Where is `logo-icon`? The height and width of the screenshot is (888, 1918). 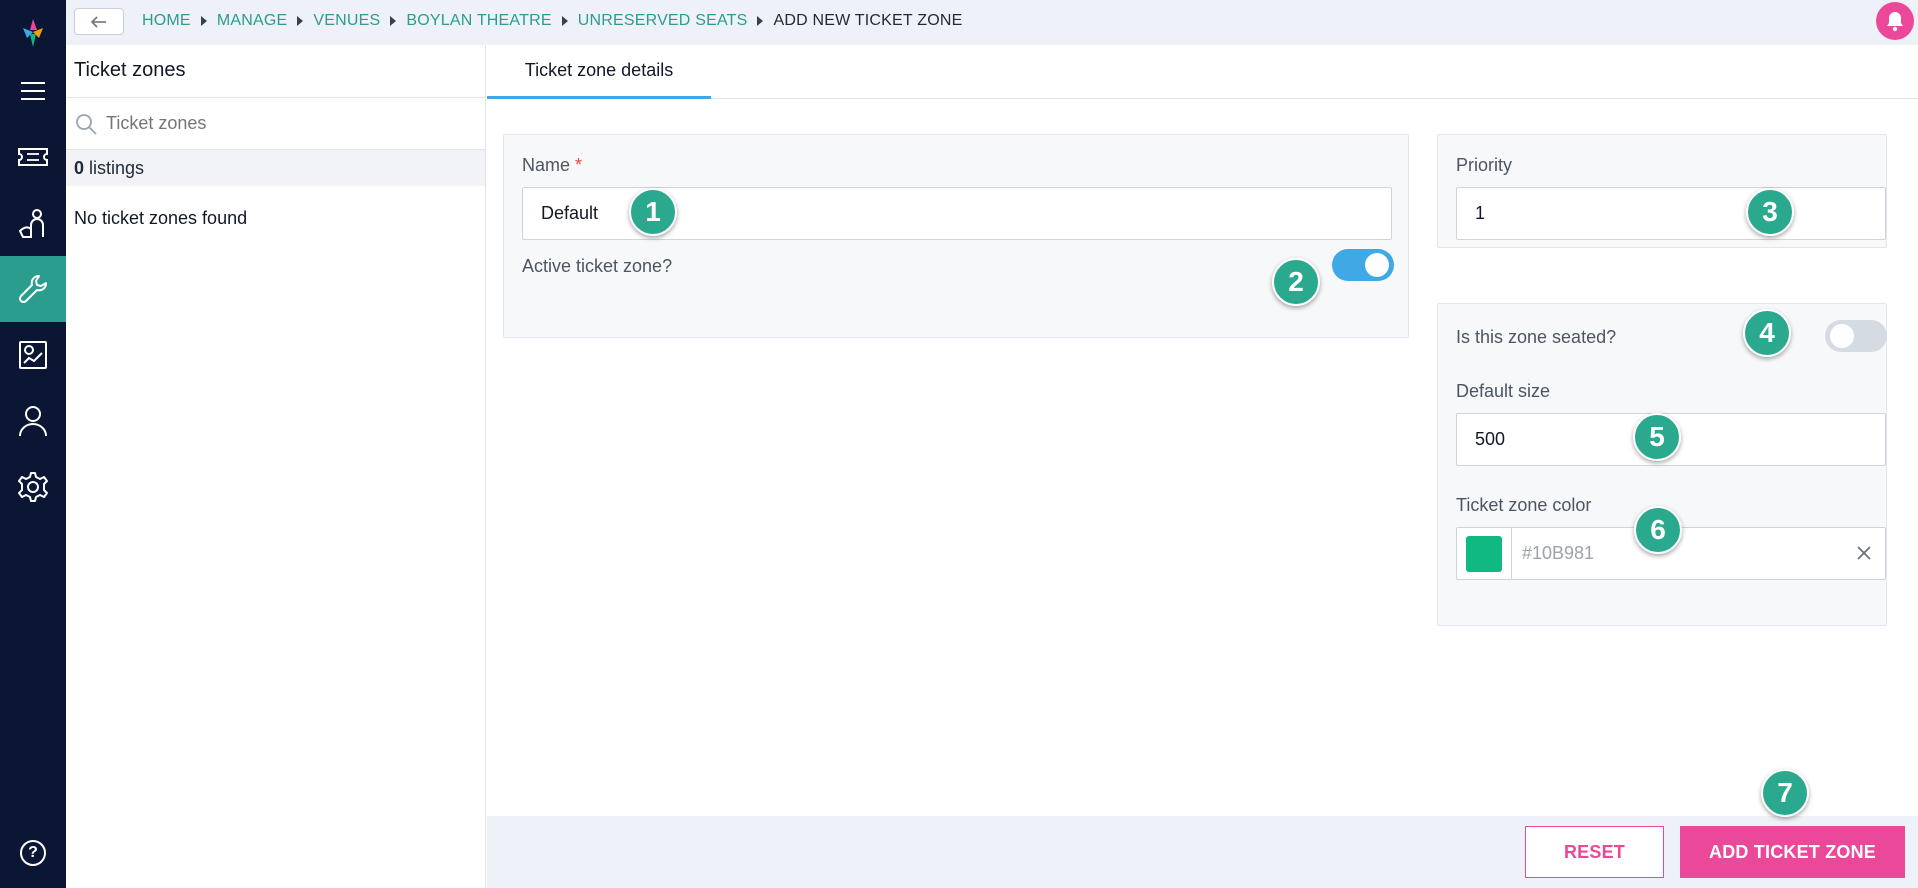 logo-icon is located at coordinates (33, 33).